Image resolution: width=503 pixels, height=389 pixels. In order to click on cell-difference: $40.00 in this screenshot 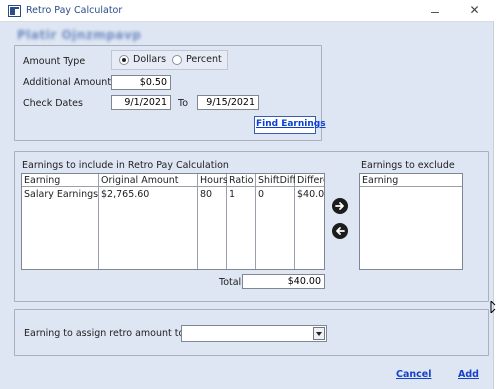, I will do `click(310, 194)`.